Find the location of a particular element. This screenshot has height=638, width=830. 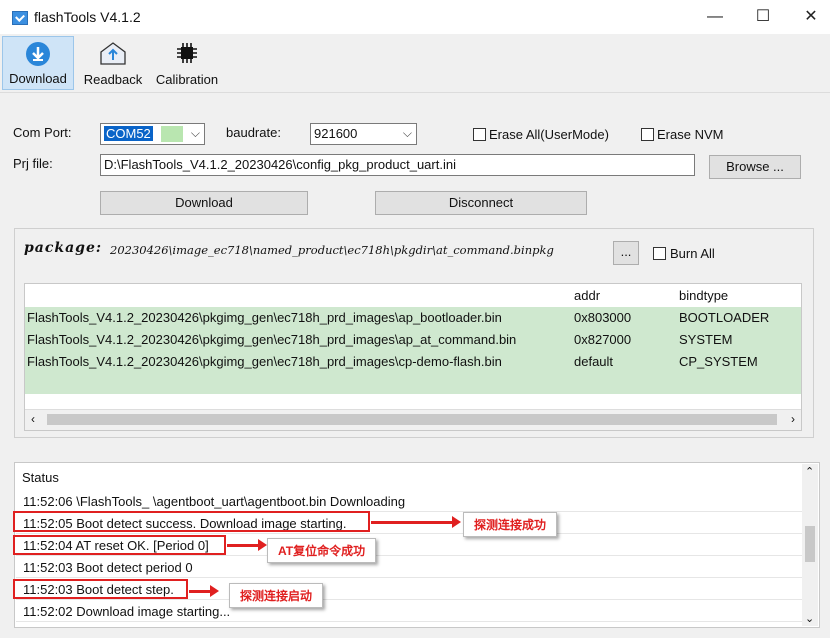

download-tab-button: Download is located at coordinates (38, 63).